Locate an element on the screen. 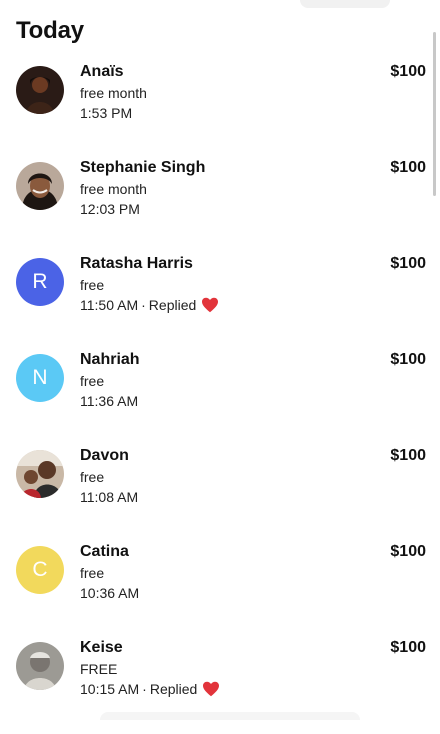  contact-name: Stephanie Singh is located at coordinates (143, 167).